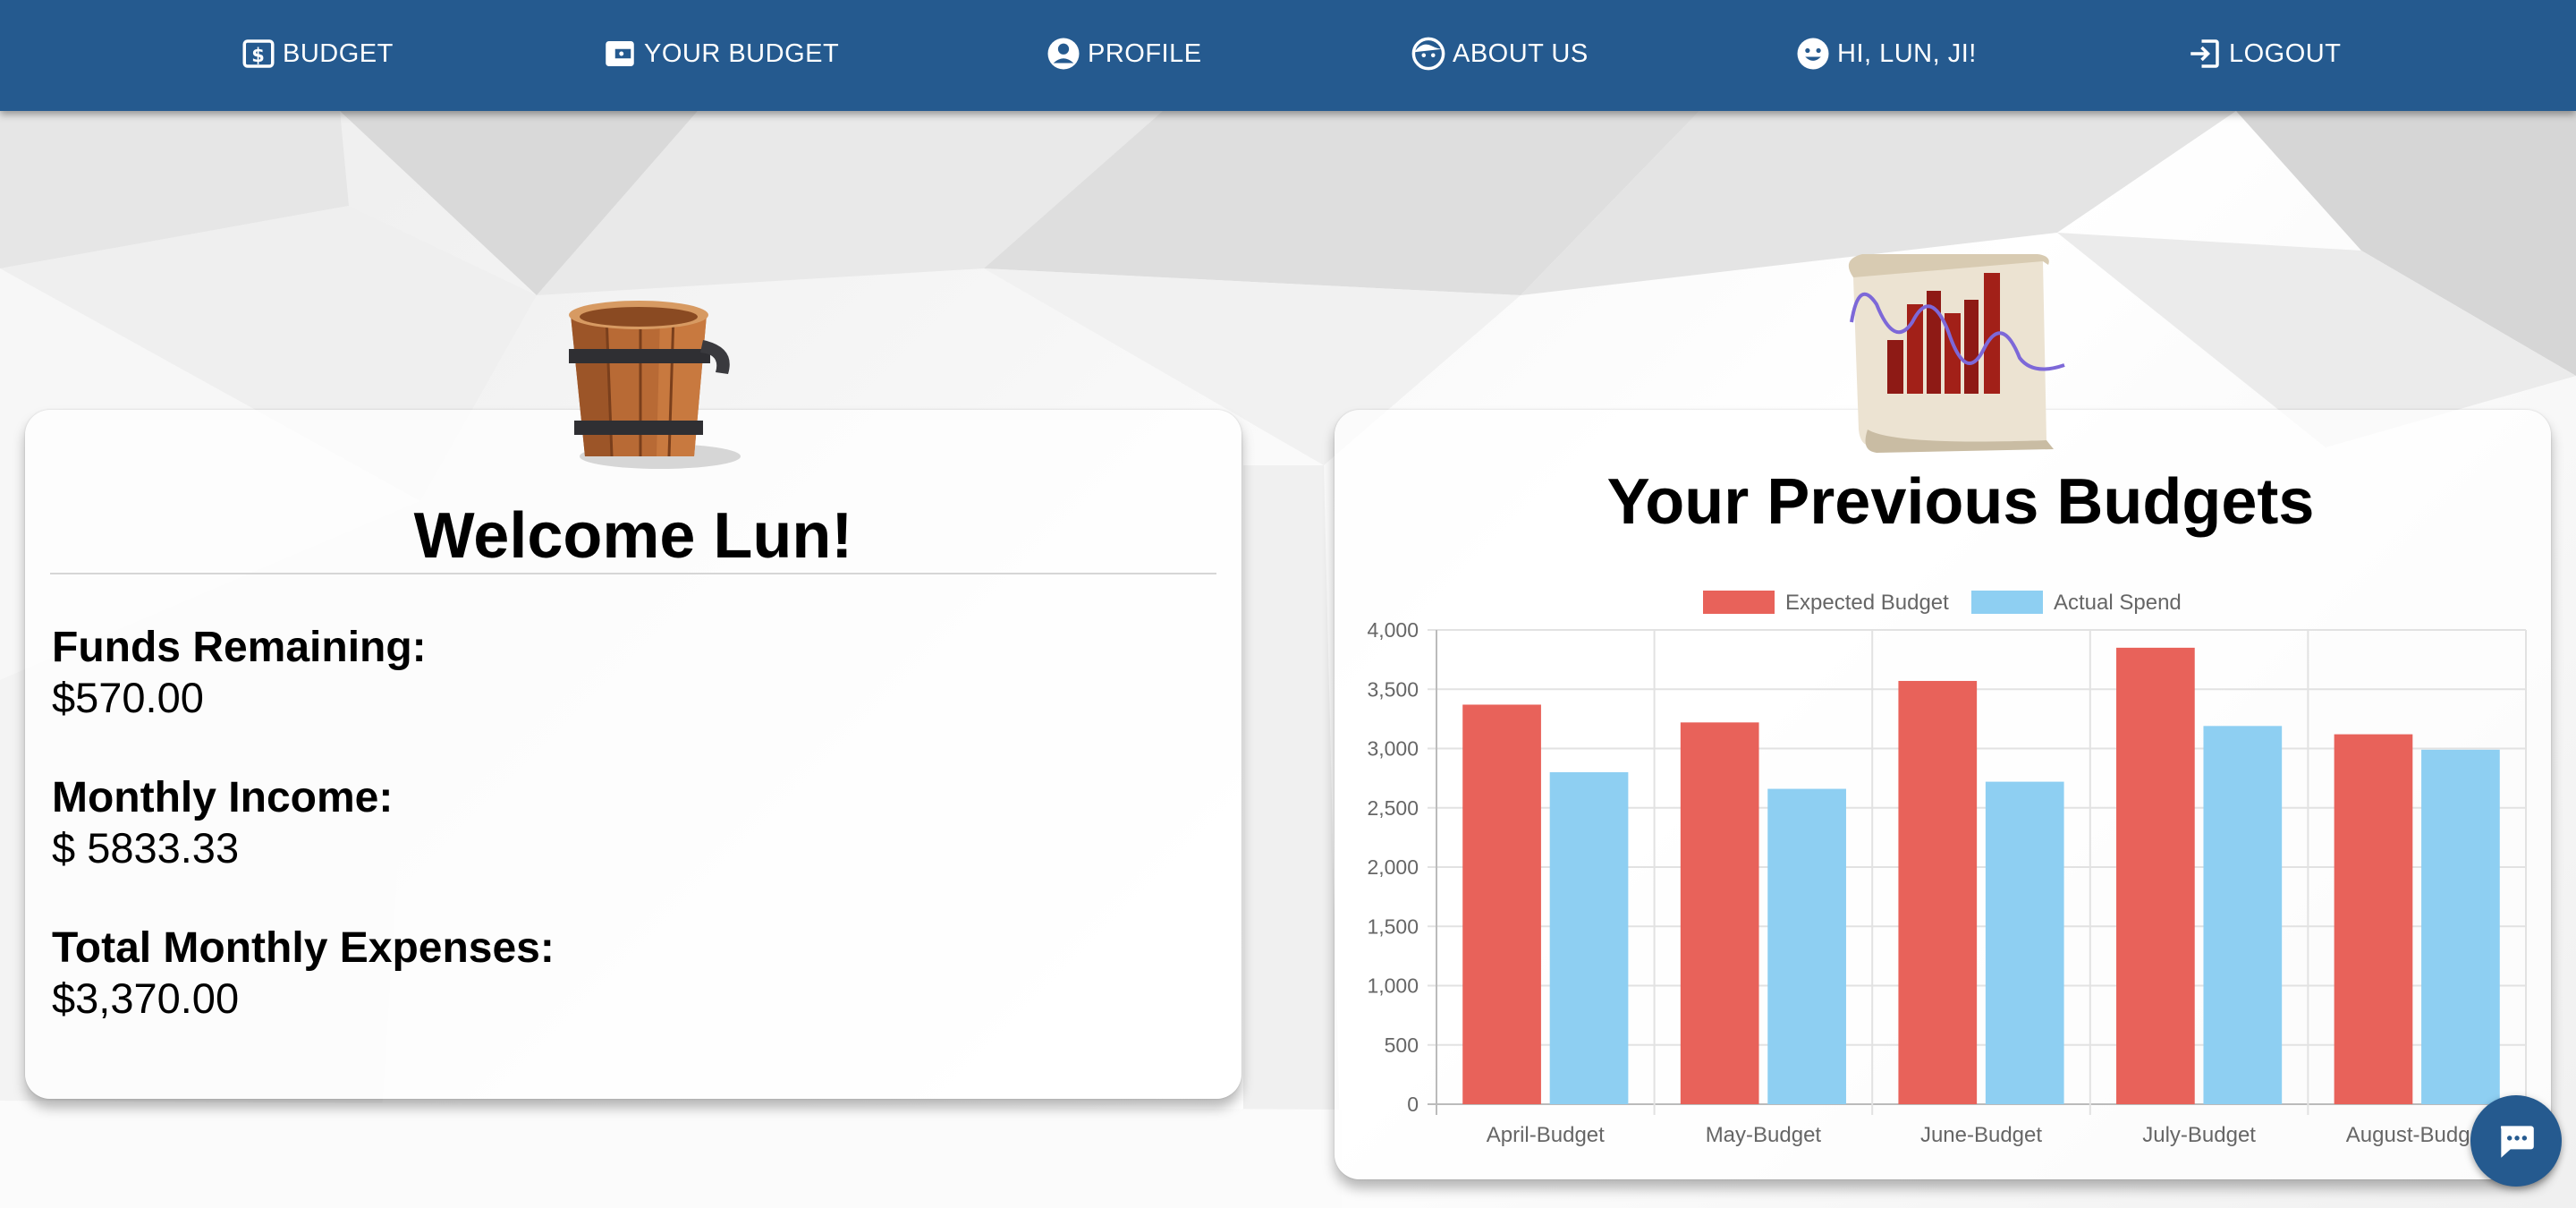 The height and width of the screenshot is (1208, 2576). I want to click on legend-label-actual: Actual Spend, so click(2118, 603).